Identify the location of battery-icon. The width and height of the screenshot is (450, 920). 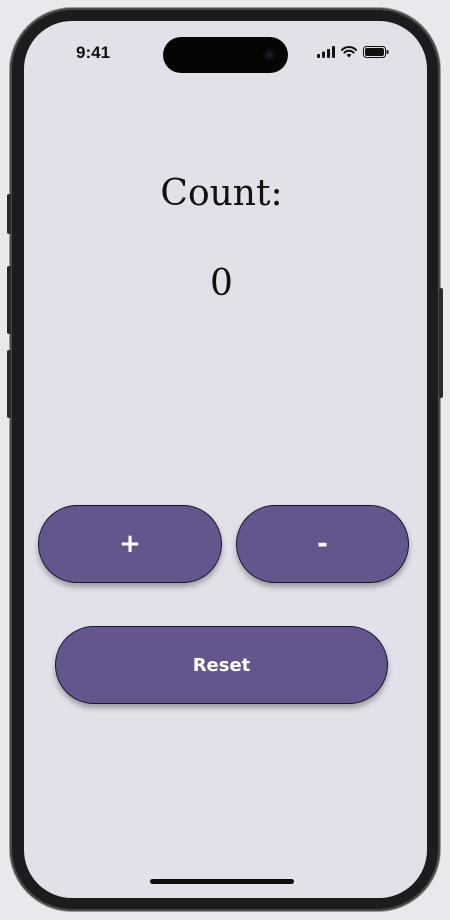
(376, 52).